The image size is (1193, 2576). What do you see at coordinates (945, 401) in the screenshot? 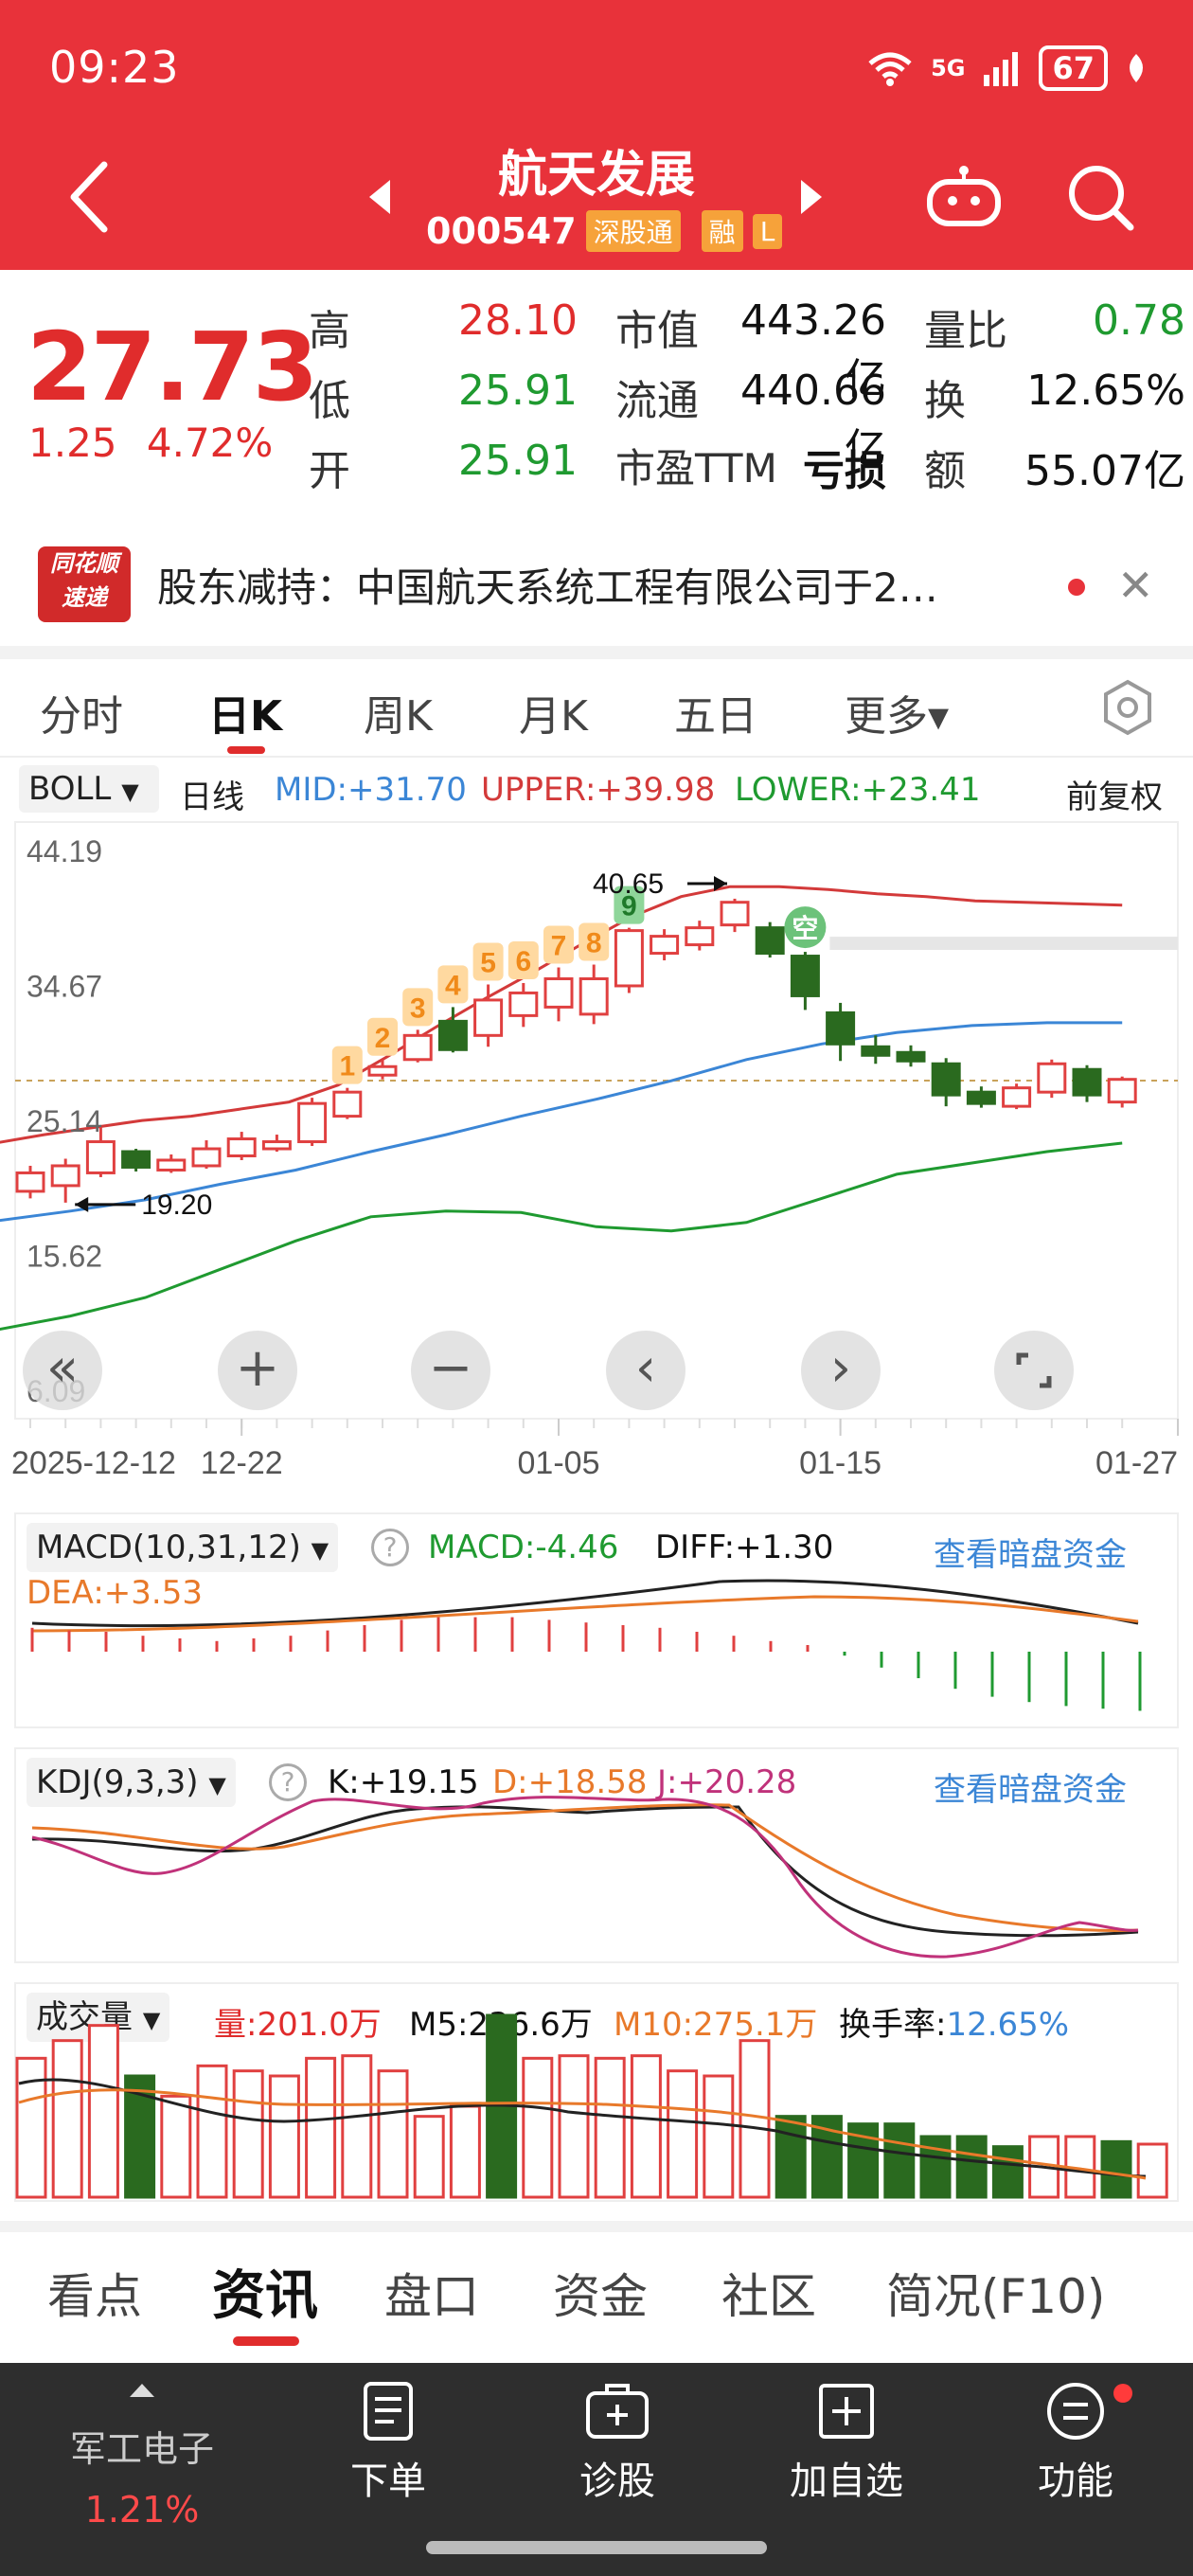
I see `turnover-label: 换` at bounding box center [945, 401].